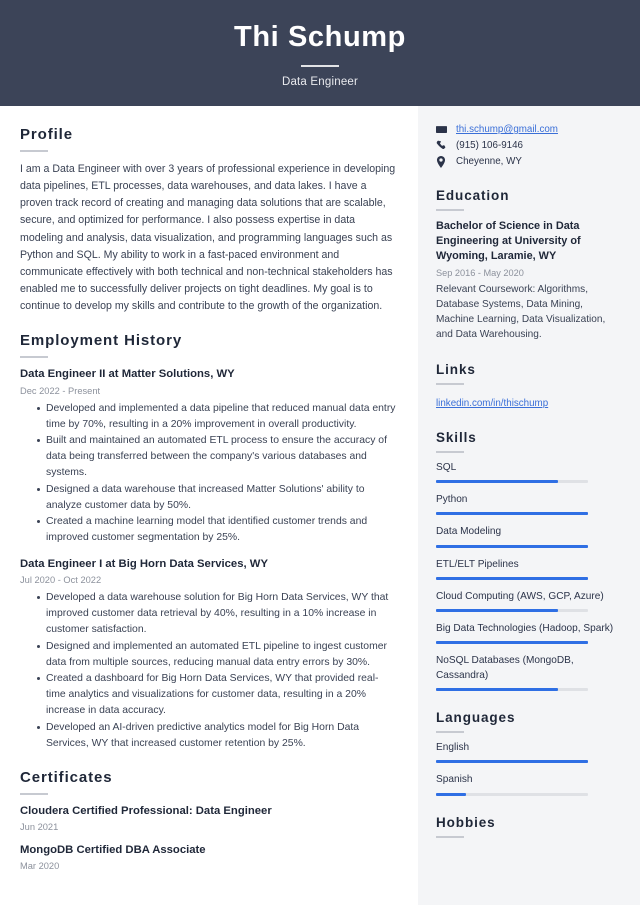 The width and height of the screenshot is (640, 905). I want to click on skill-item: ETL/ELT Pipelines, so click(528, 569).